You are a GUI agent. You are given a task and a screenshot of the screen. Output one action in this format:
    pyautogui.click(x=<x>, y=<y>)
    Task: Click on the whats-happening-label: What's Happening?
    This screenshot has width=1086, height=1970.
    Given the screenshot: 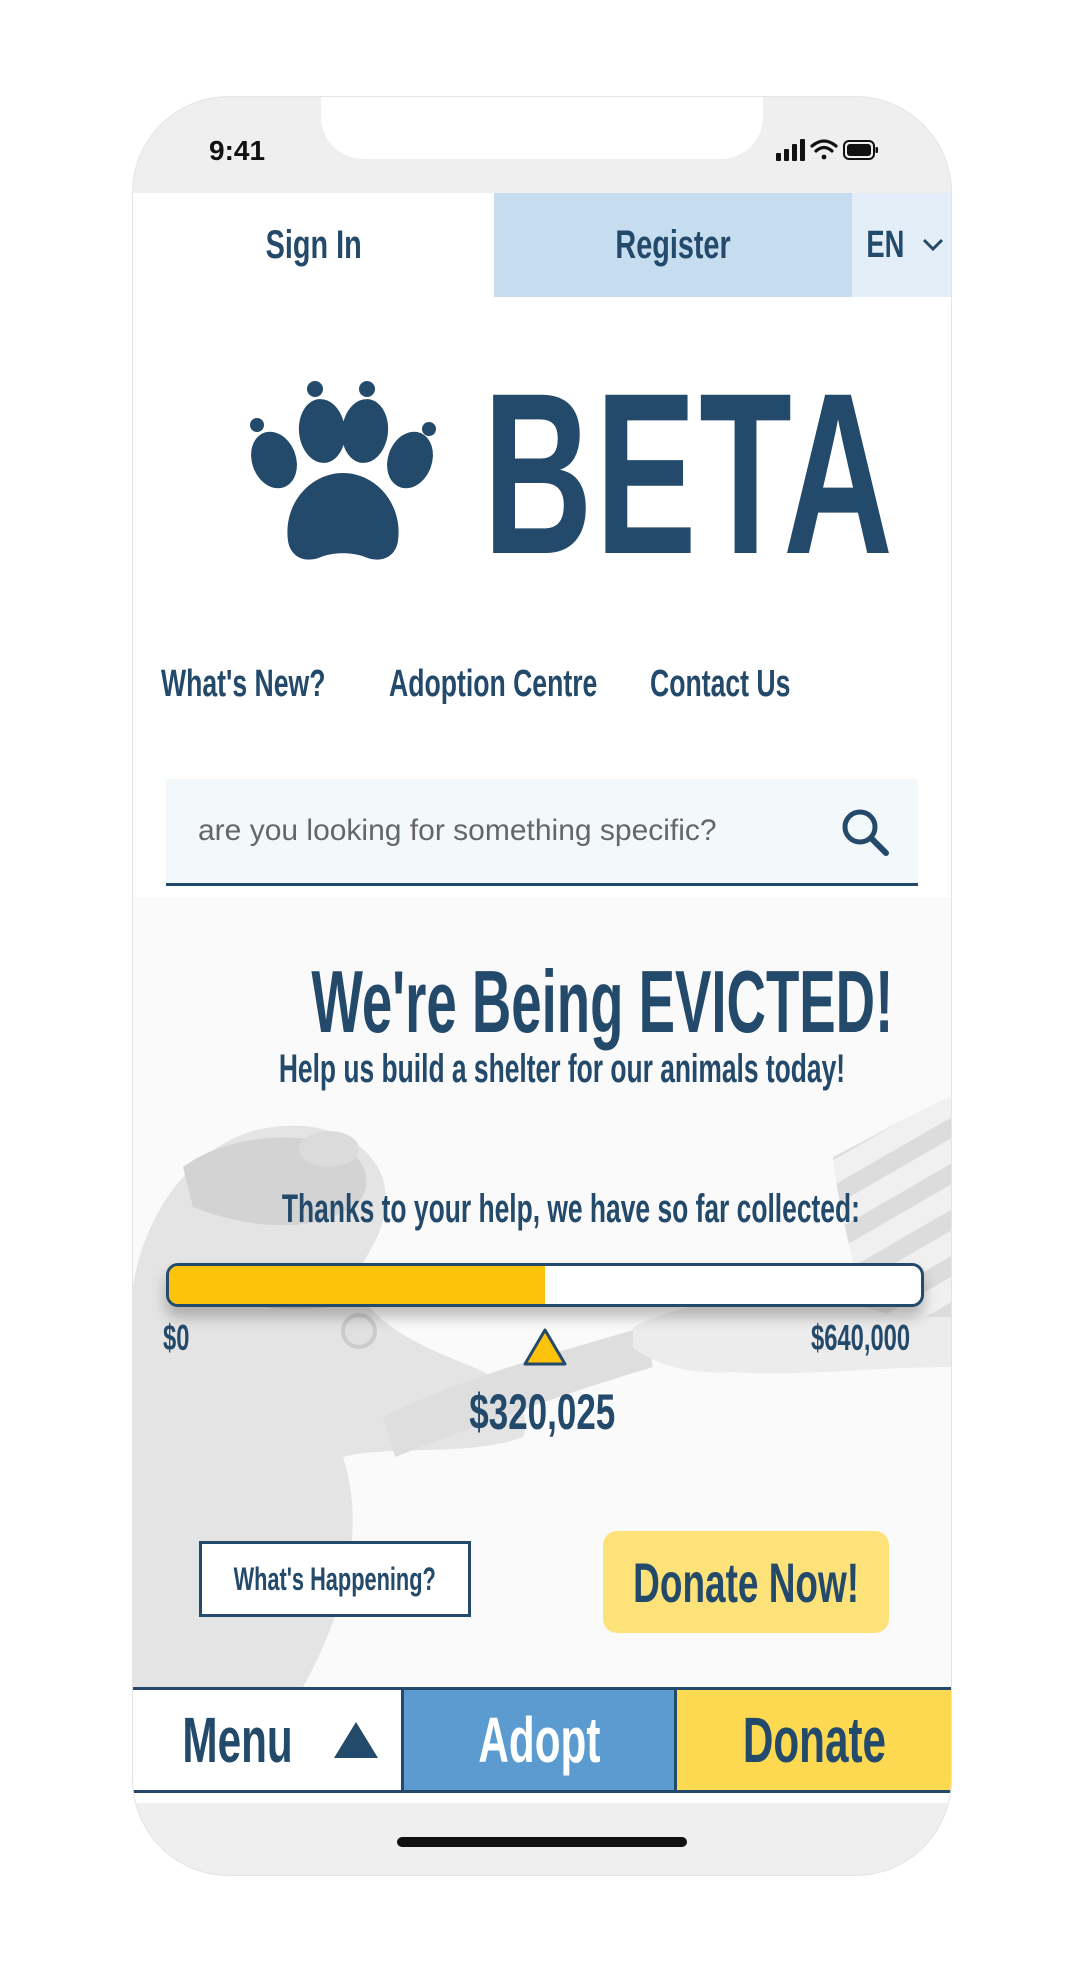 What is the action you would take?
    pyautogui.click(x=335, y=1578)
    